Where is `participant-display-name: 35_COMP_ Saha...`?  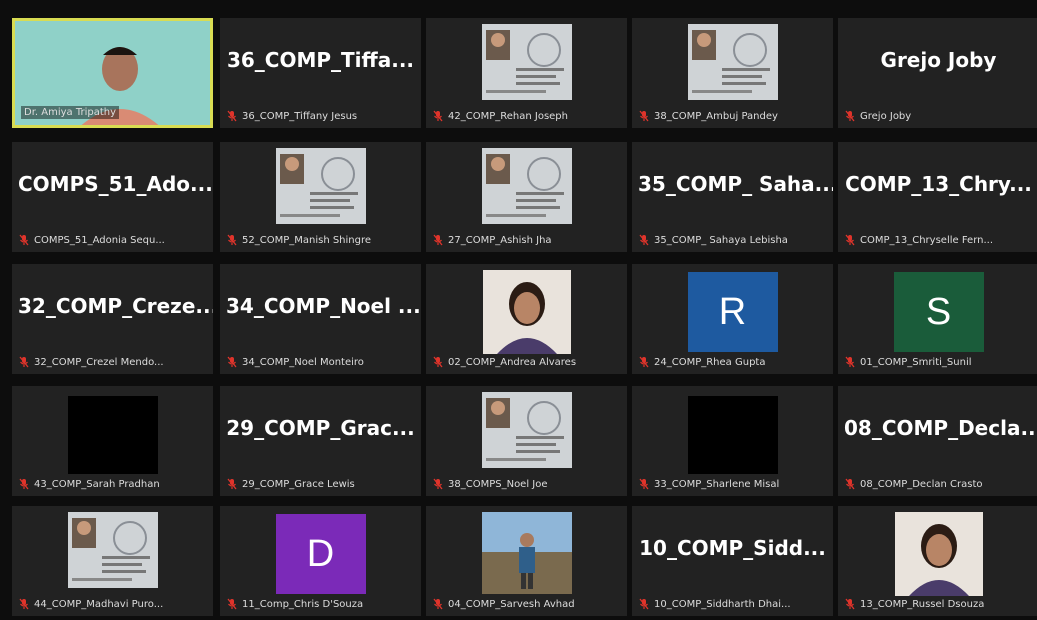
participant-display-name: 35_COMP_ Saha... is located at coordinates (735, 184).